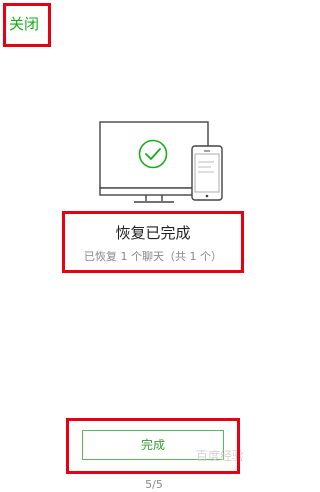 Image resolution: width=320 pixels, height=492 pixels. I want to click on highlight-box-done-button, so click(153, 446).